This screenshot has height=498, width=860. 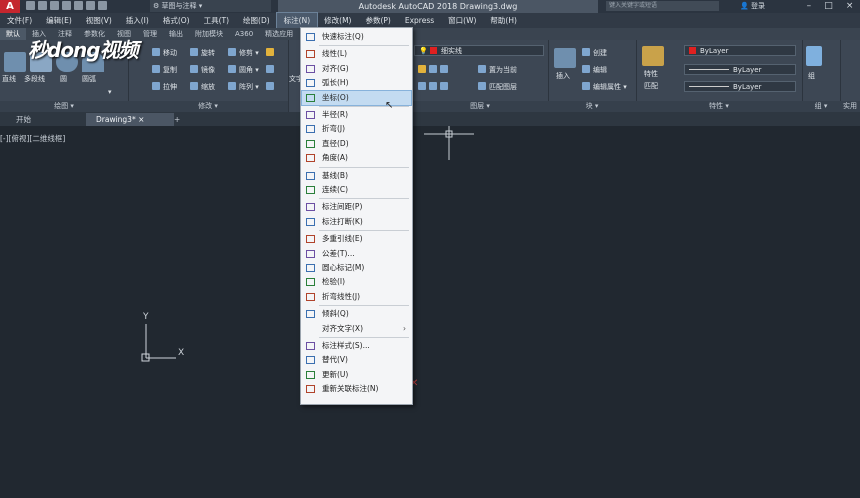 What do you see at coordinates (130, 119) in the screenshot?
I see `doc-tab-drawing3: Drawing3* ×` at bounding box center [130, 119].